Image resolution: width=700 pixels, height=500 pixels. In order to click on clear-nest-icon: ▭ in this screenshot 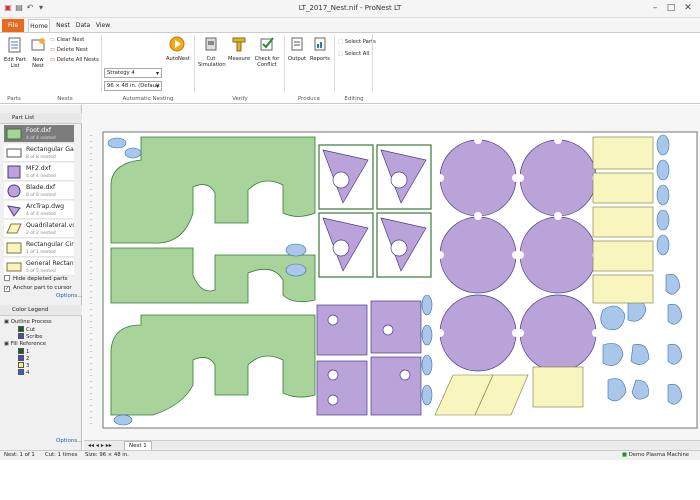, I will do `click(53, 40)`.